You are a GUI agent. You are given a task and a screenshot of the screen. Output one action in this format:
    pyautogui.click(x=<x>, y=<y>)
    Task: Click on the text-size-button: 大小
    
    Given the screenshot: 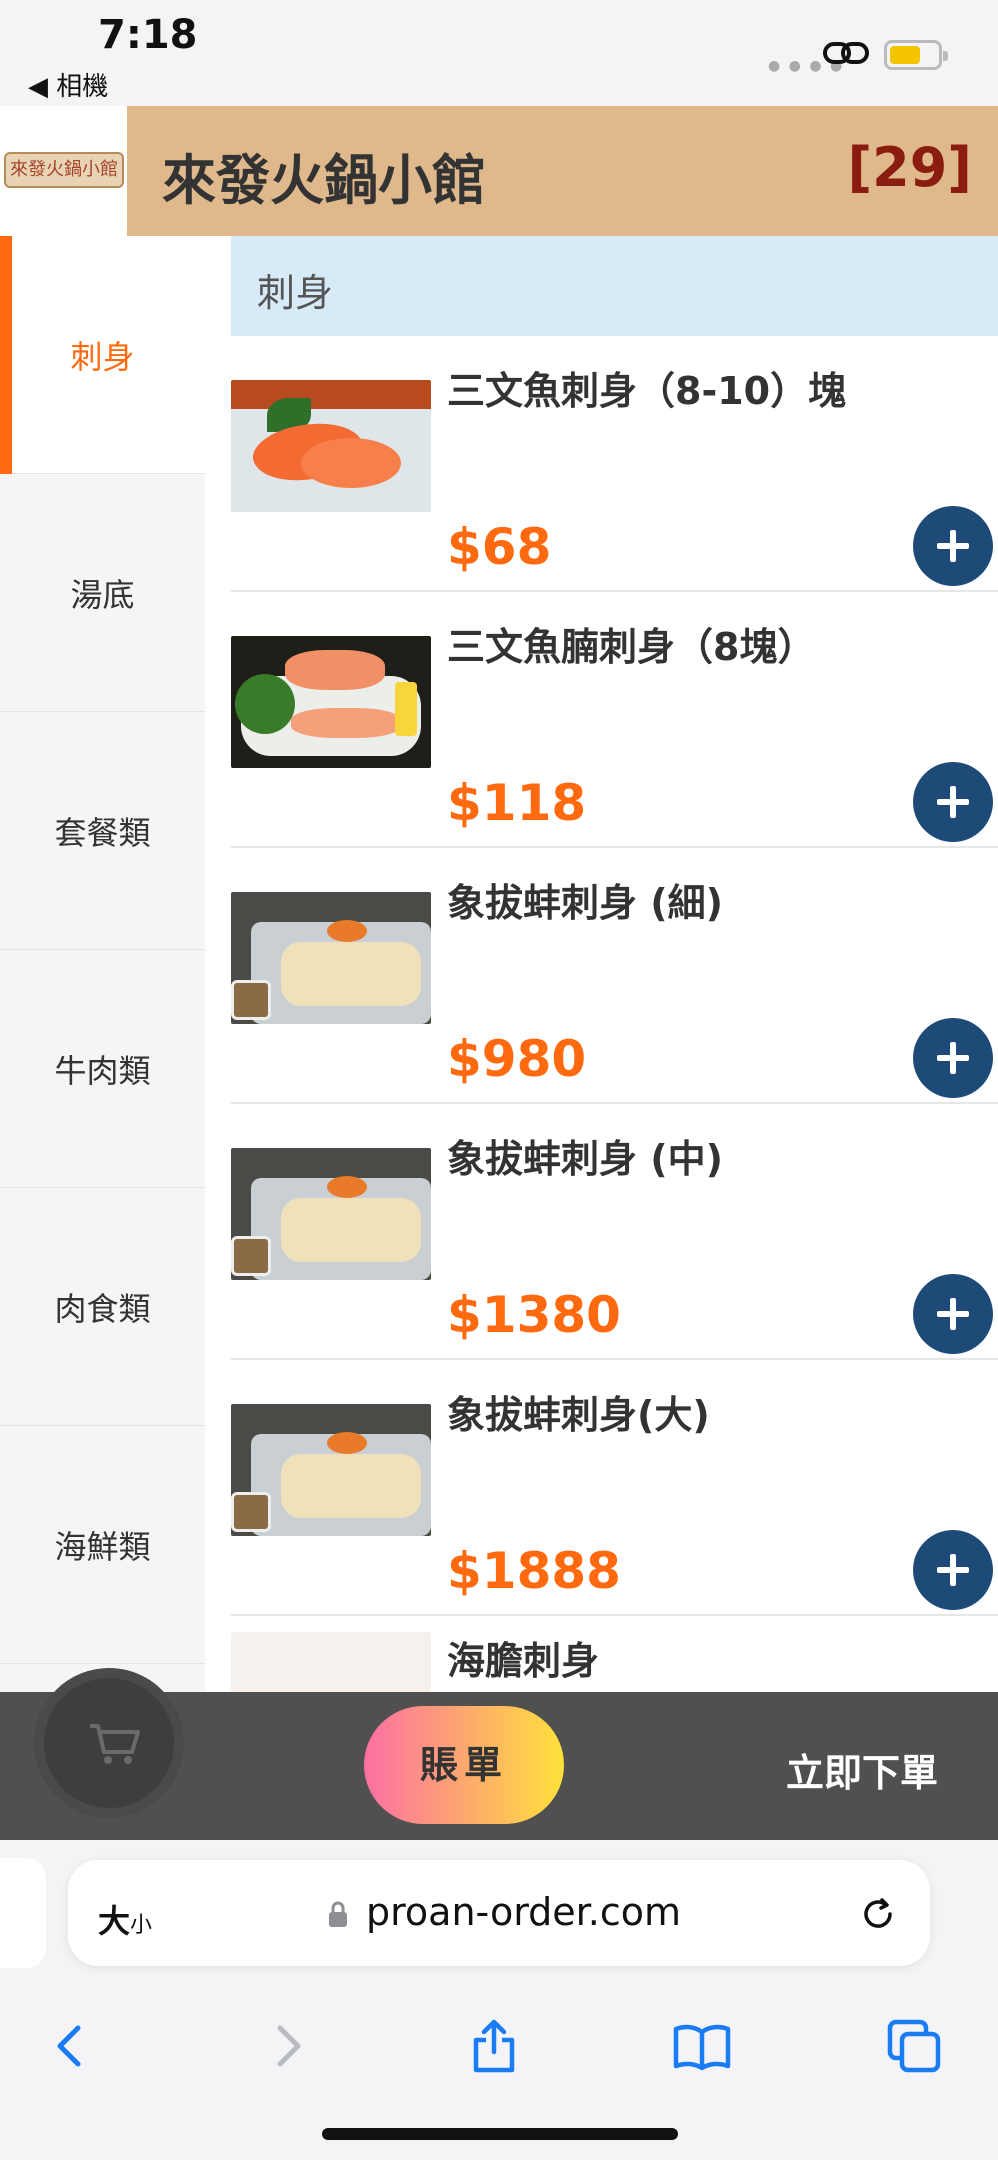 What is the action you would take?
    pyautogui.click(x=125, y=1919)
    